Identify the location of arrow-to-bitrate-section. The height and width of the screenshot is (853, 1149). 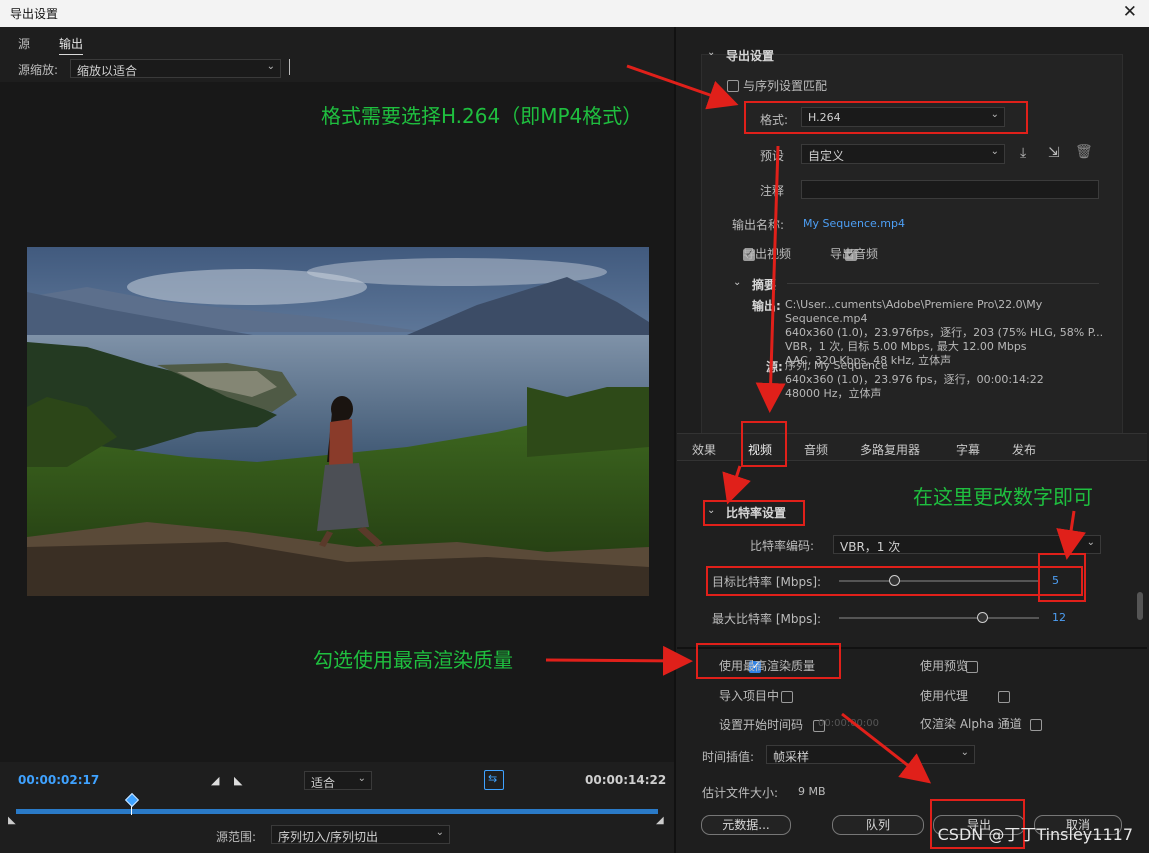
(736, 485).